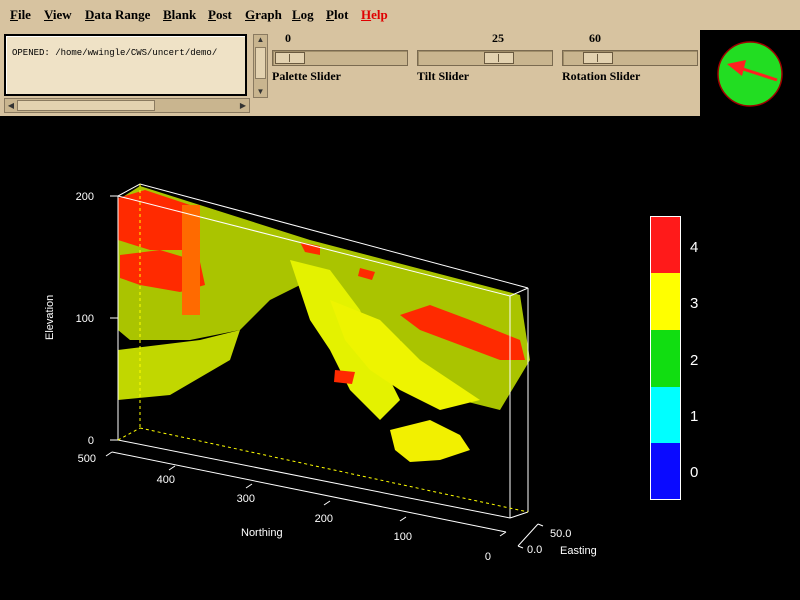  What do you see at coordinates (324, 519) in the screenshot?
I see `northing-tick-200: 200` at bounding box center [324, 519].